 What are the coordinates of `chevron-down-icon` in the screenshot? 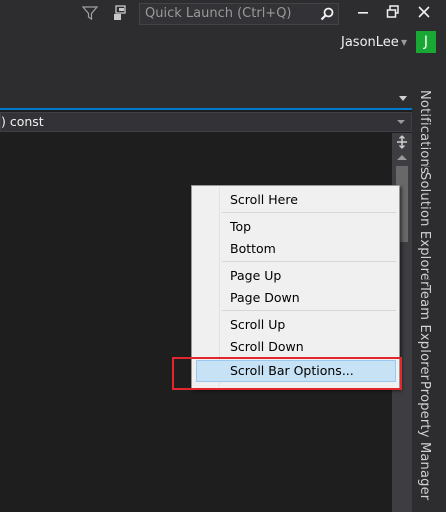 It's located at (401, 122).